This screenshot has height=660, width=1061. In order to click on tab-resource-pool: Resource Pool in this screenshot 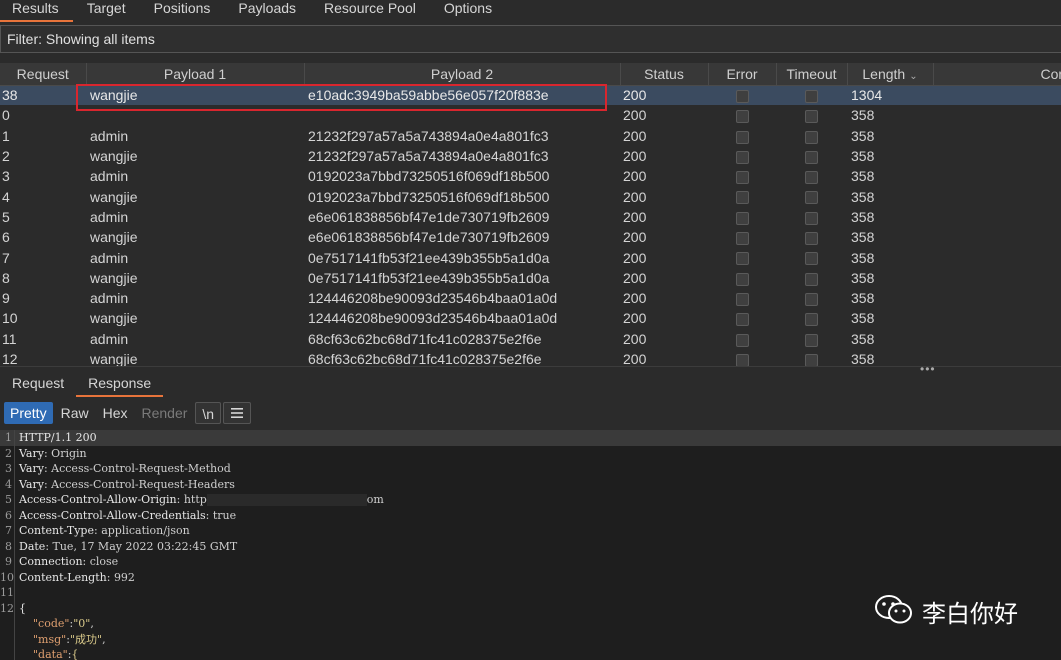, I will do `click(370, 11)`.